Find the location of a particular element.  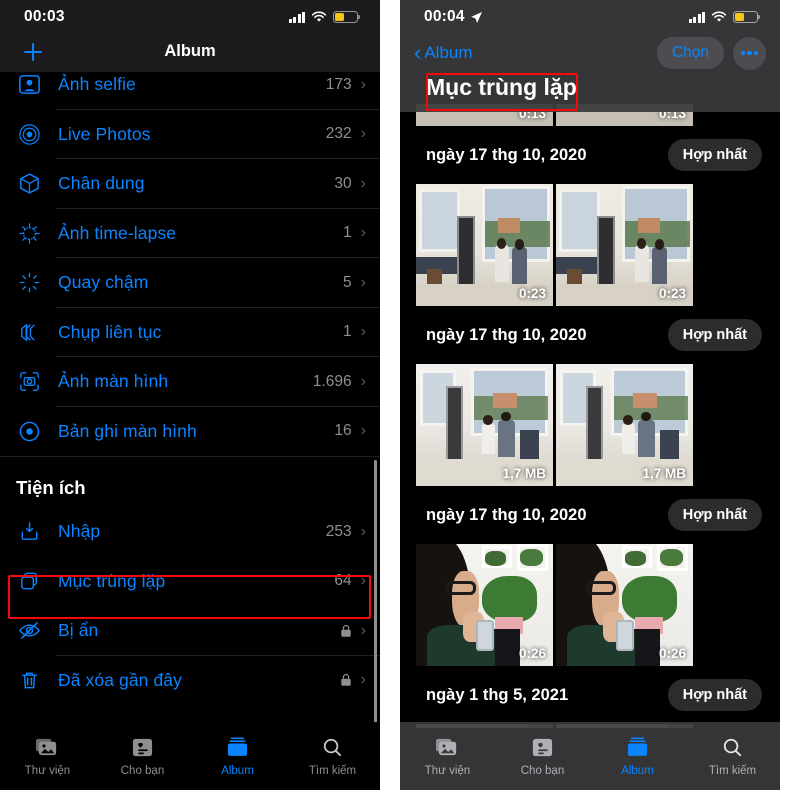

location-arrow-icon is located at coordinates (476, 17).